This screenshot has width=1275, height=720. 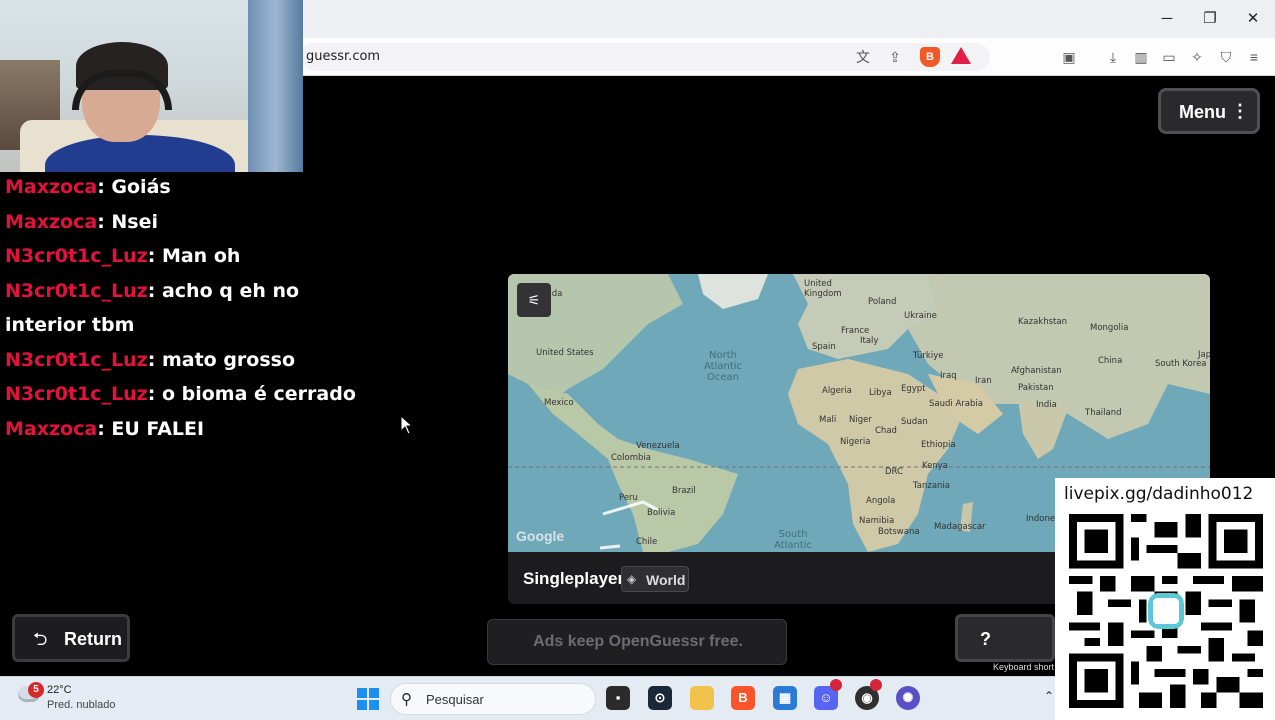 I want to click on donation-qr-card: livepix.gg/dadinho012, so click(x=1165, y=599).